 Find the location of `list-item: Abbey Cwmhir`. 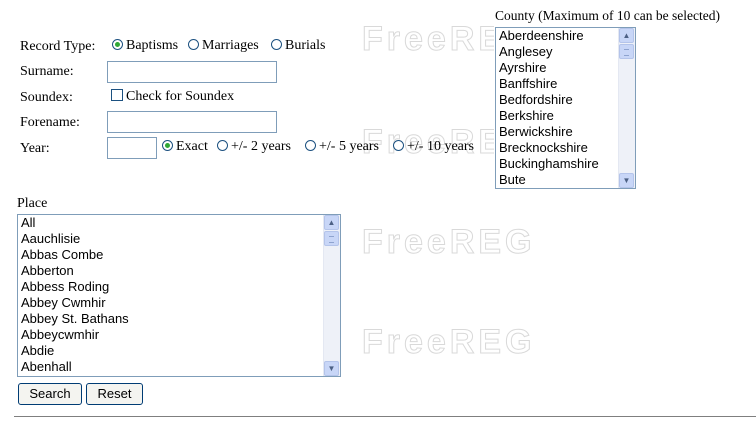

list-item: Abbey Cwmhir is located at coordinates (180, 303).